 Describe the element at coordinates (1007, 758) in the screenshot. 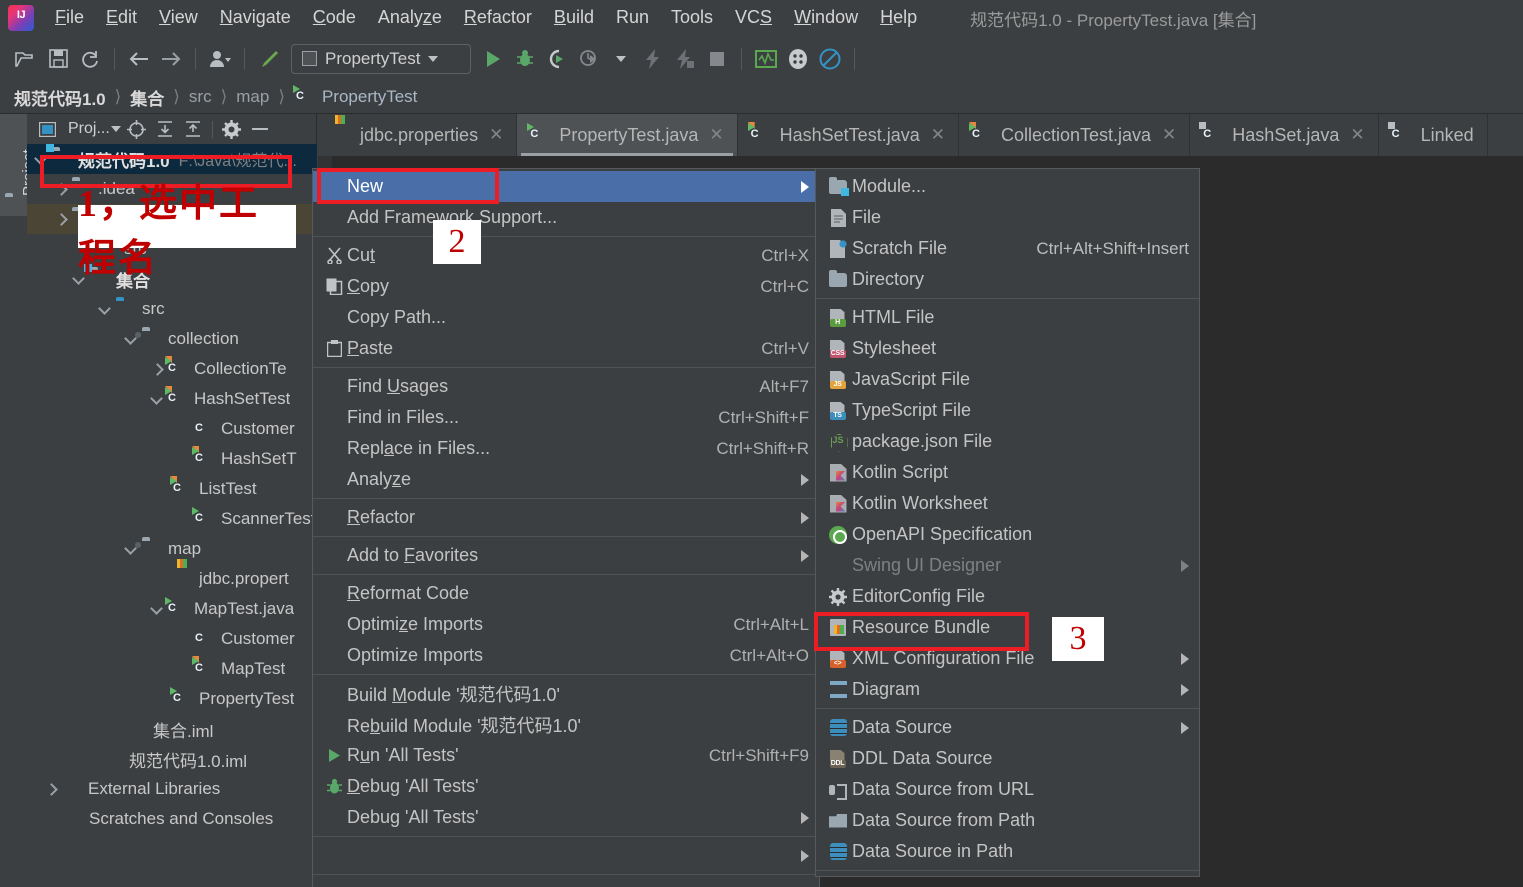

I see `submenu-item-ddl-data-source: DDL DDL Data Source` at that location.